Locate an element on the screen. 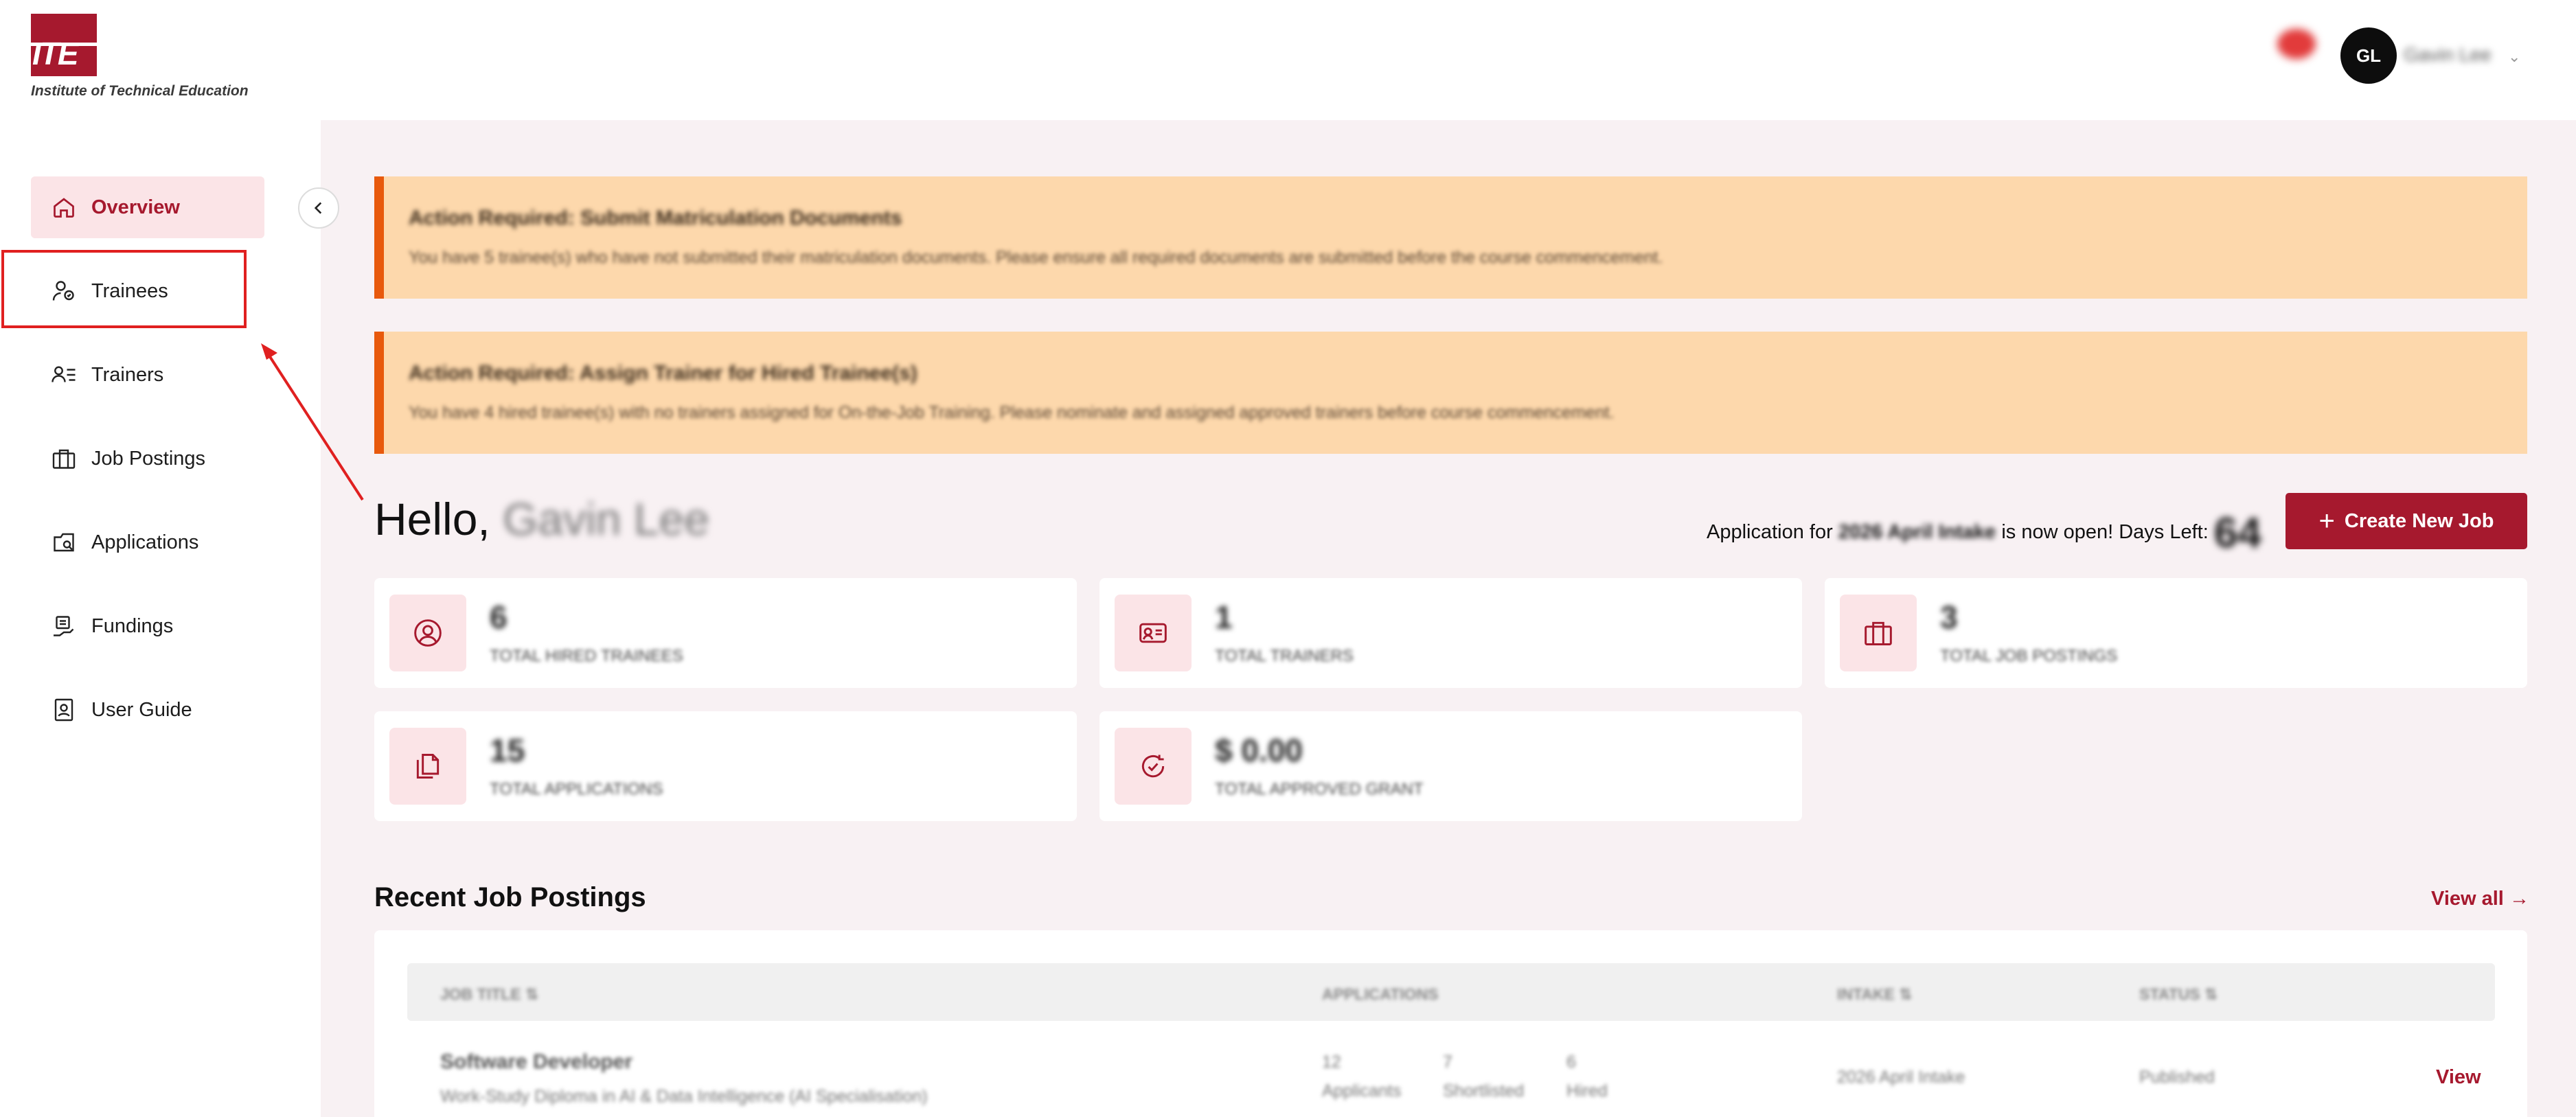 This screenshot has width=2576, height=1117. greeting: Hello, Gavin Lee is located at coordinates (541, 519).